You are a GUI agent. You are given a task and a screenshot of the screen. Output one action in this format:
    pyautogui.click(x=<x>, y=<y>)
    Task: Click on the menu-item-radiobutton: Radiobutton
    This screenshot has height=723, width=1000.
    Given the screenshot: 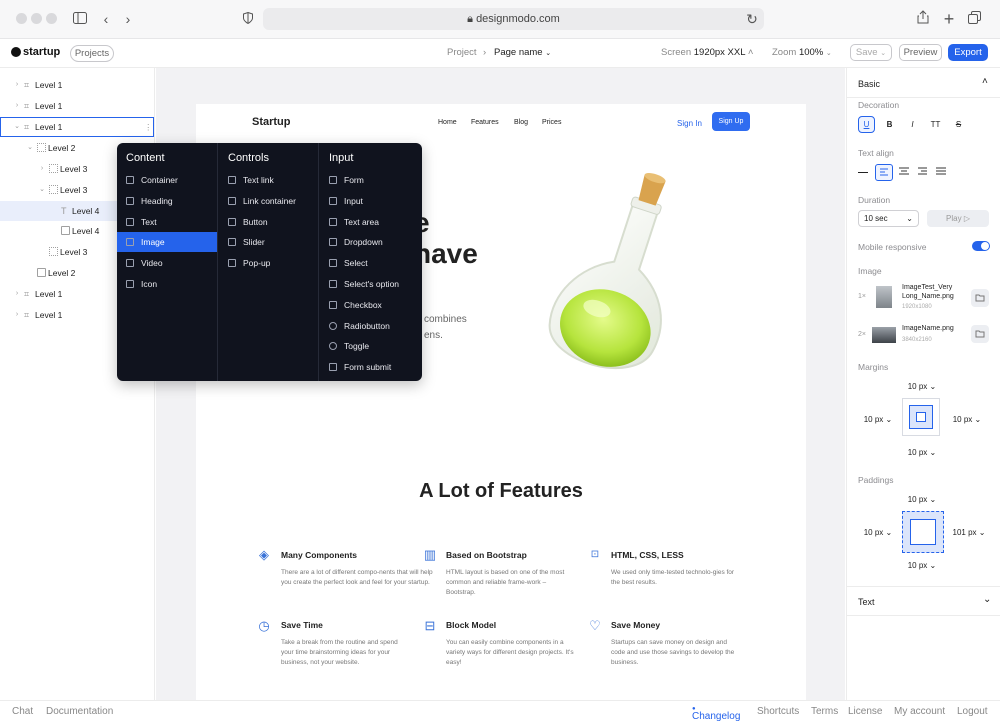 What is the action you would take?
    pyautogui.click(x=370, y=326)
    